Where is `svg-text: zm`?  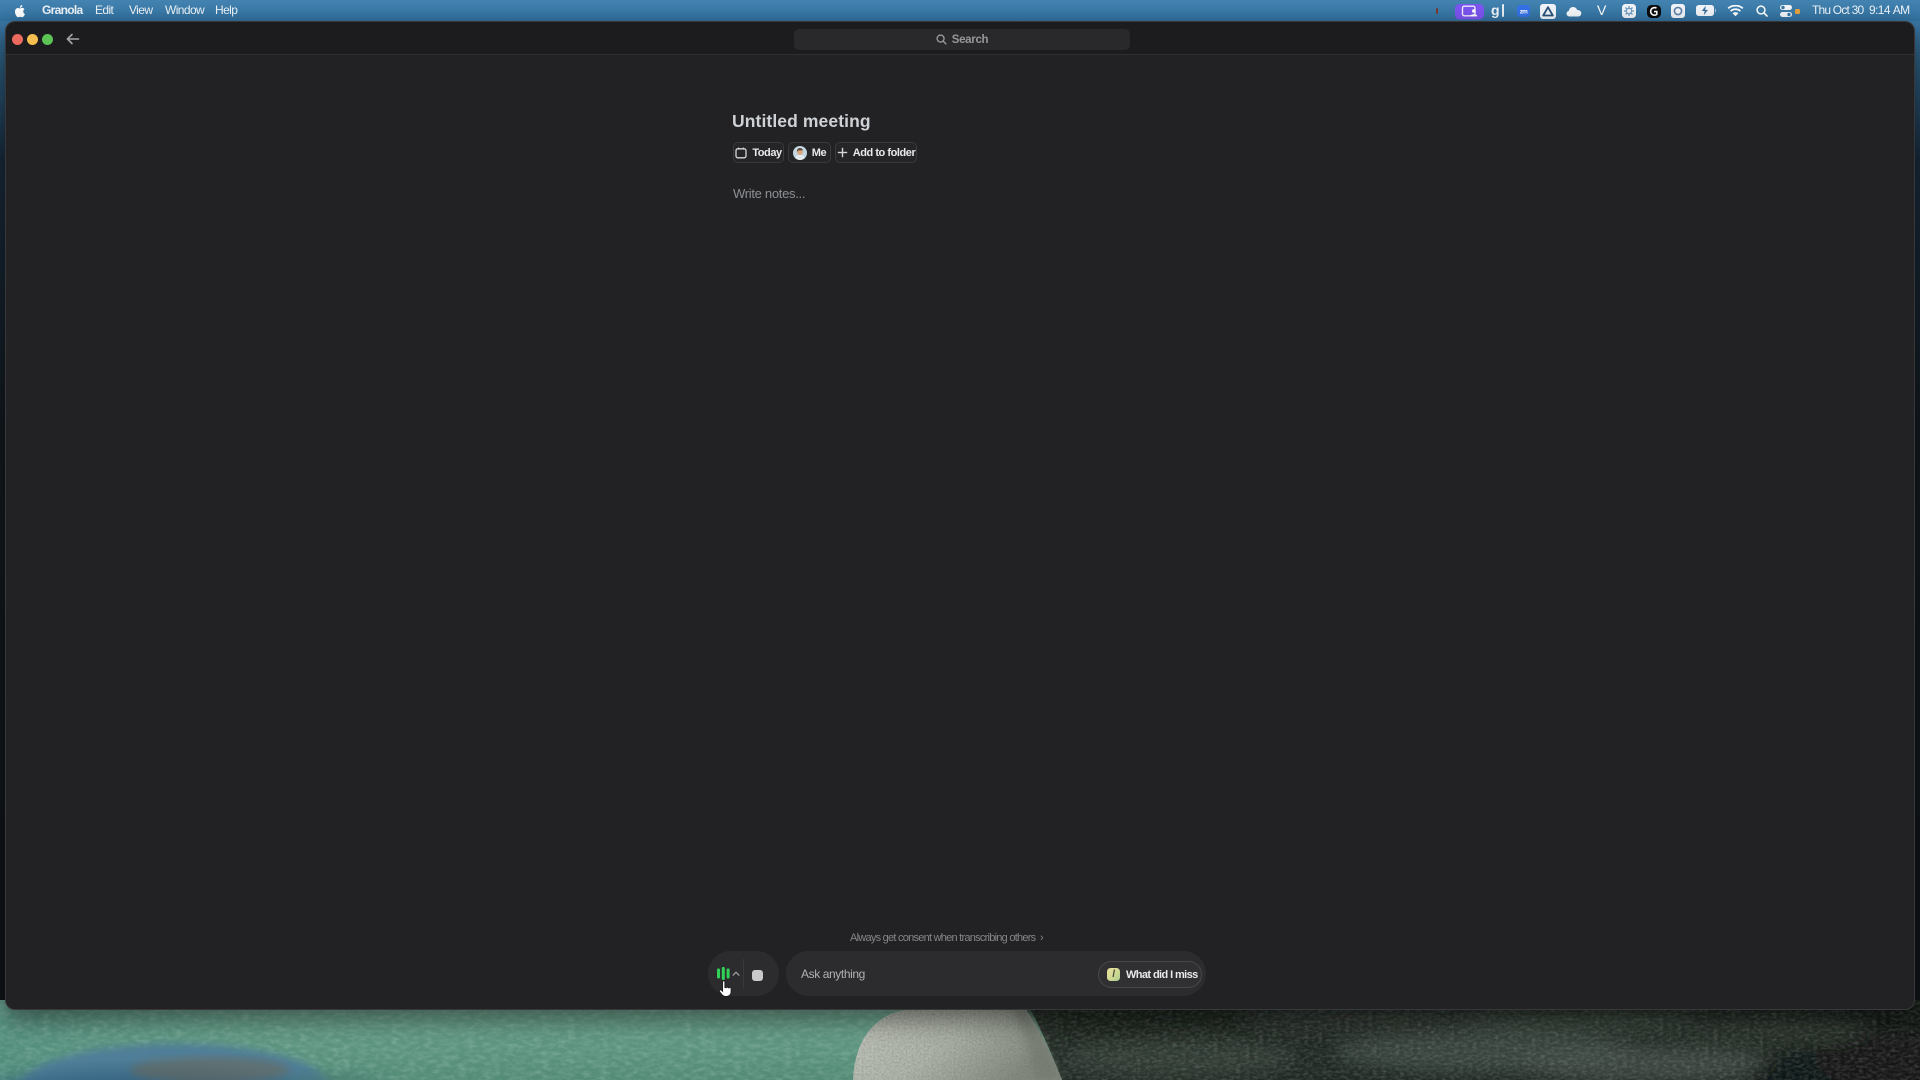
svg-text: zm is located at coordinates (1524, 11).